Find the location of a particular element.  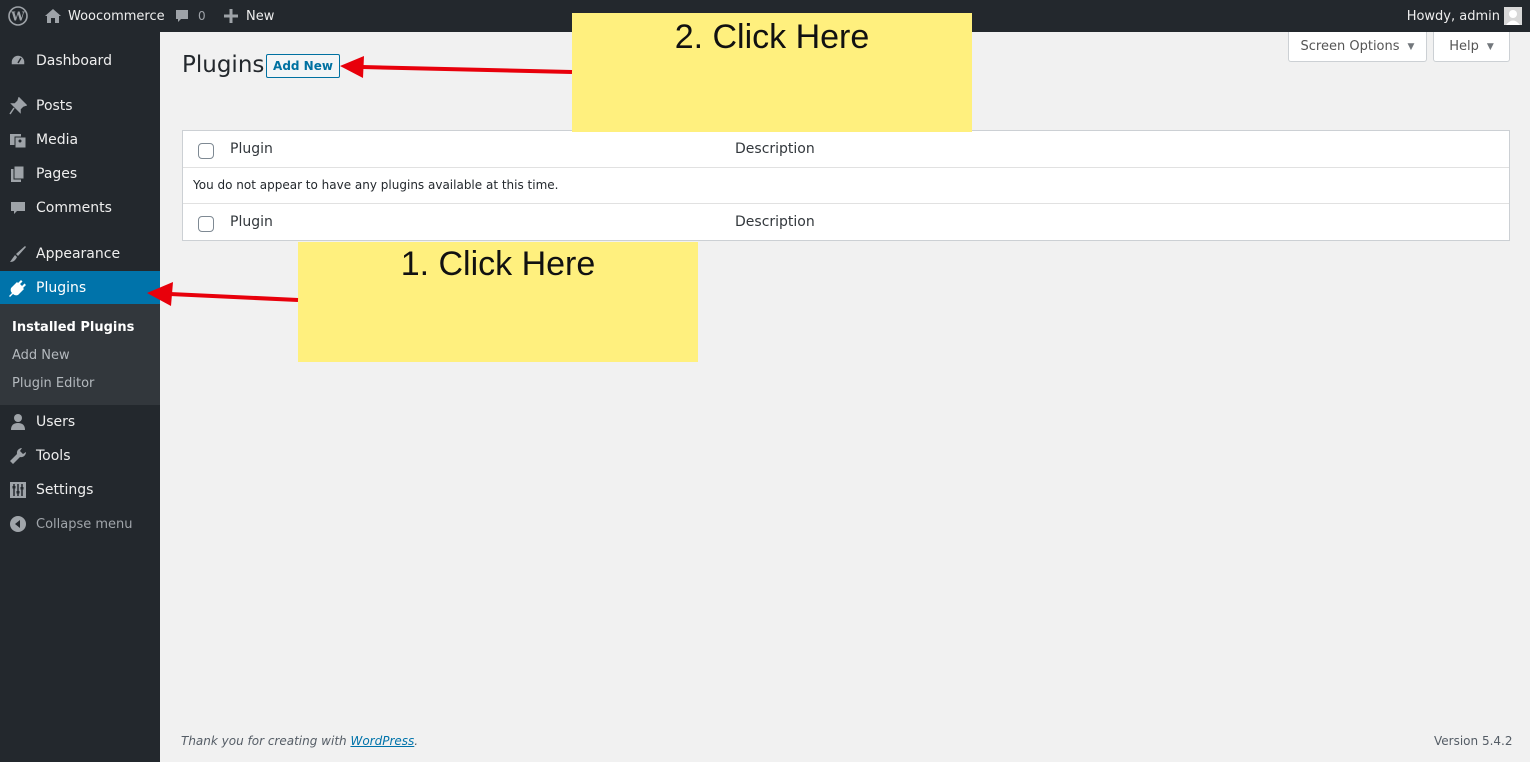

sidebar-item-plugins: Plugins is located at coordinates (80, 288).